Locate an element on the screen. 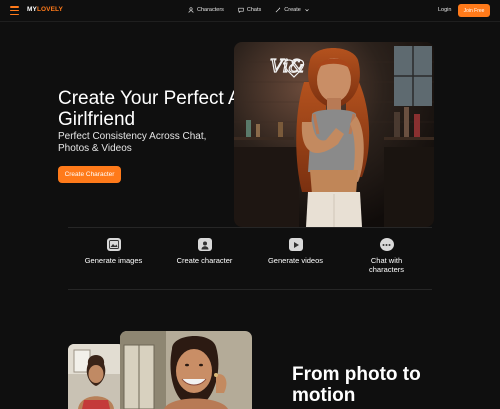 Image resolution: width=500 pixels, height=409 pixels. feature-generate-videos: Generate videos is located at coordinates (295, 258).